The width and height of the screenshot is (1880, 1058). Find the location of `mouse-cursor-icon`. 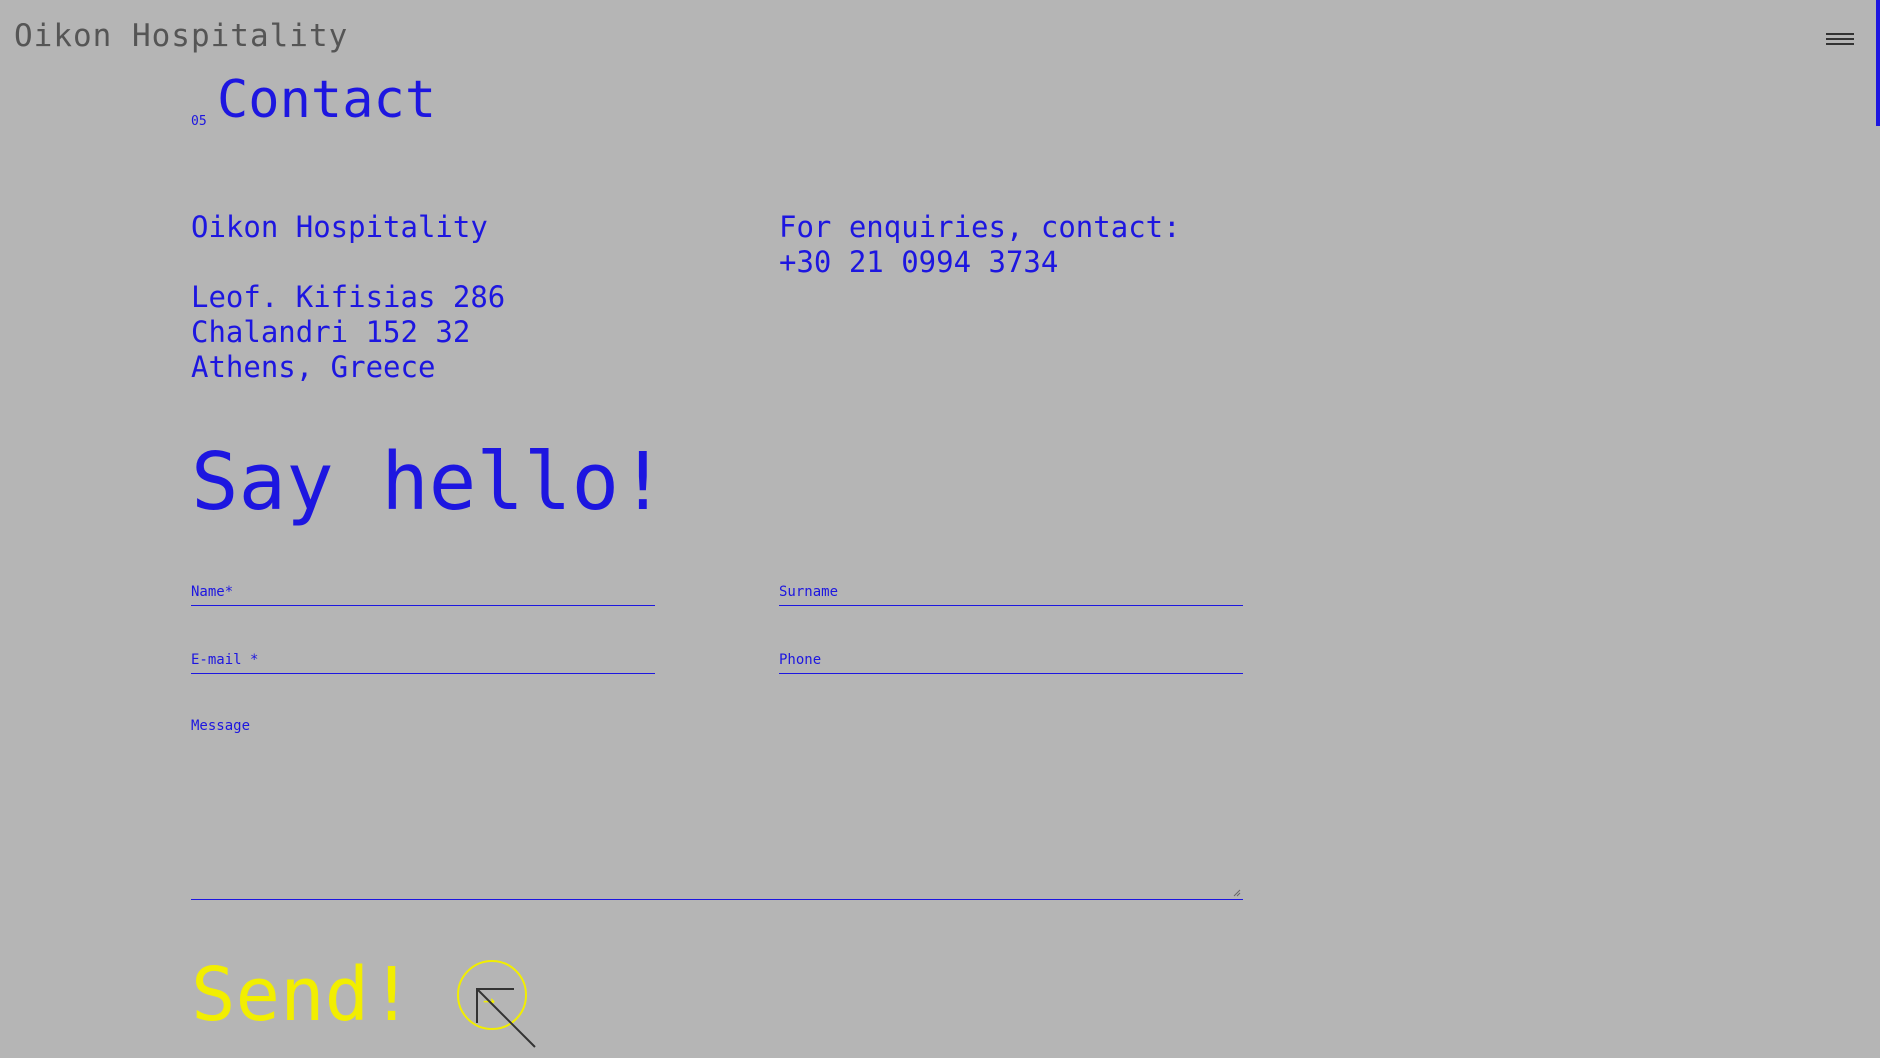

mouse-cursor-icon is located at coordinates (506, 1018).